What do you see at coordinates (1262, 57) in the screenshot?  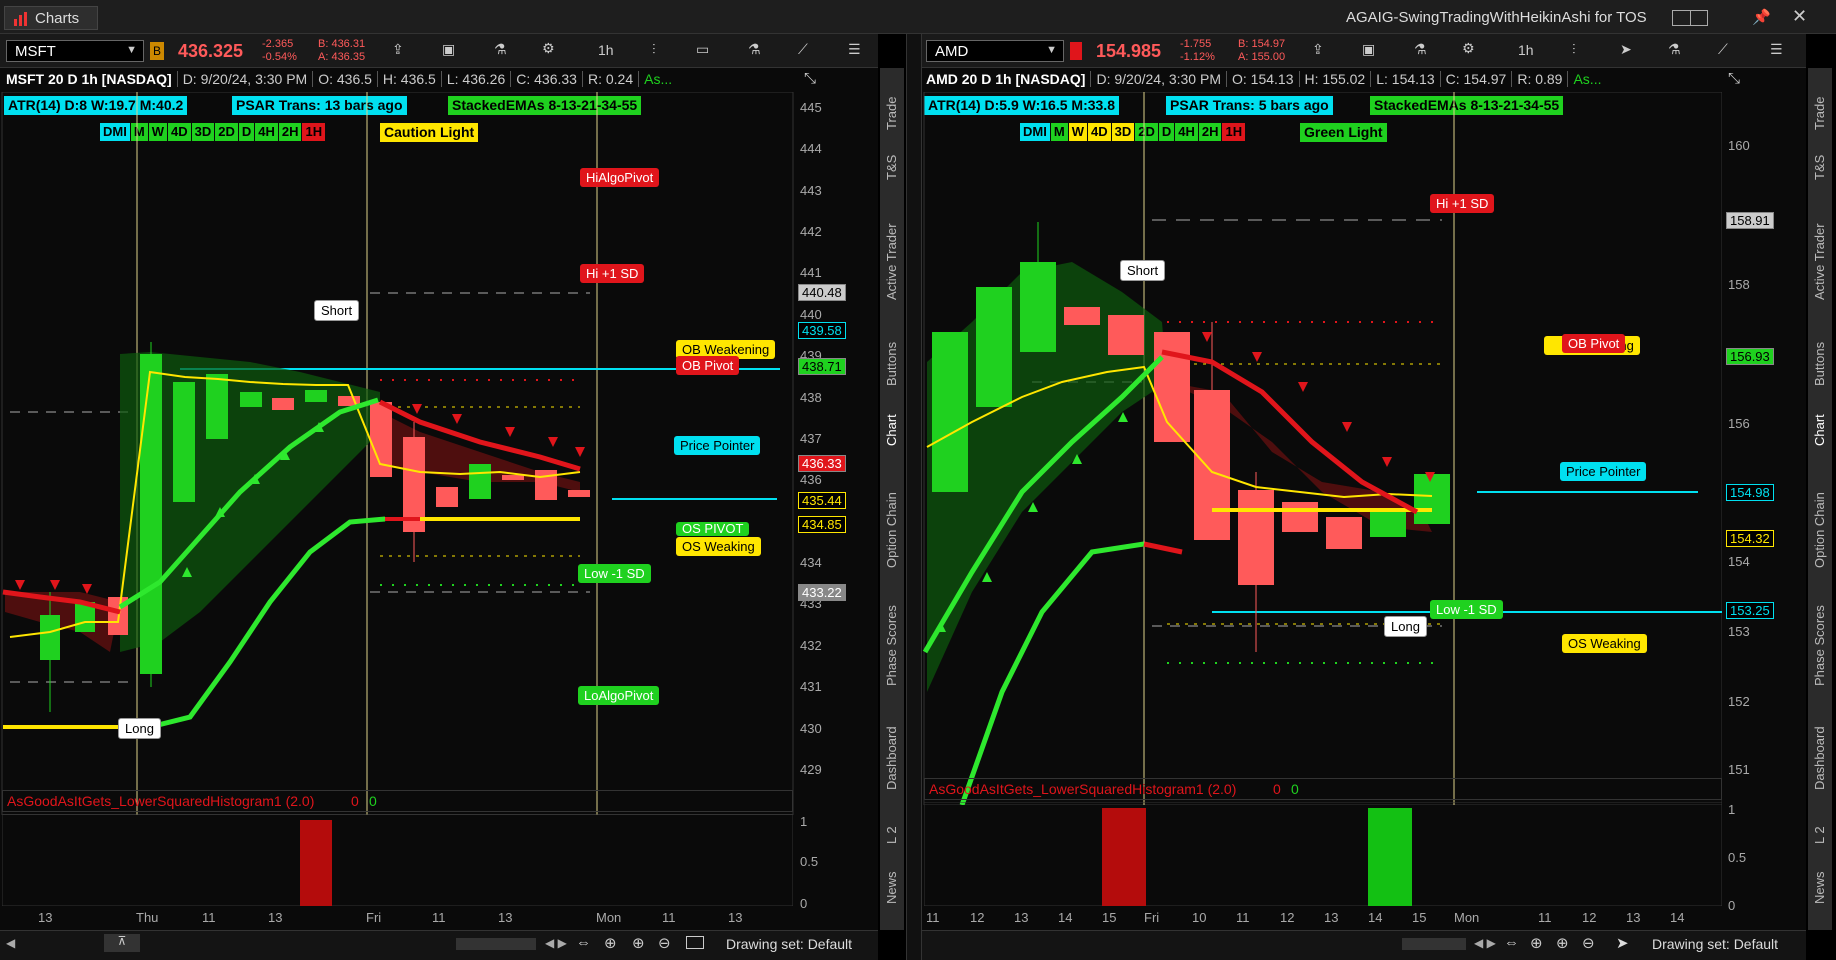 I see `right-ask: A: 155.00` at bounding box center [1262, 57].